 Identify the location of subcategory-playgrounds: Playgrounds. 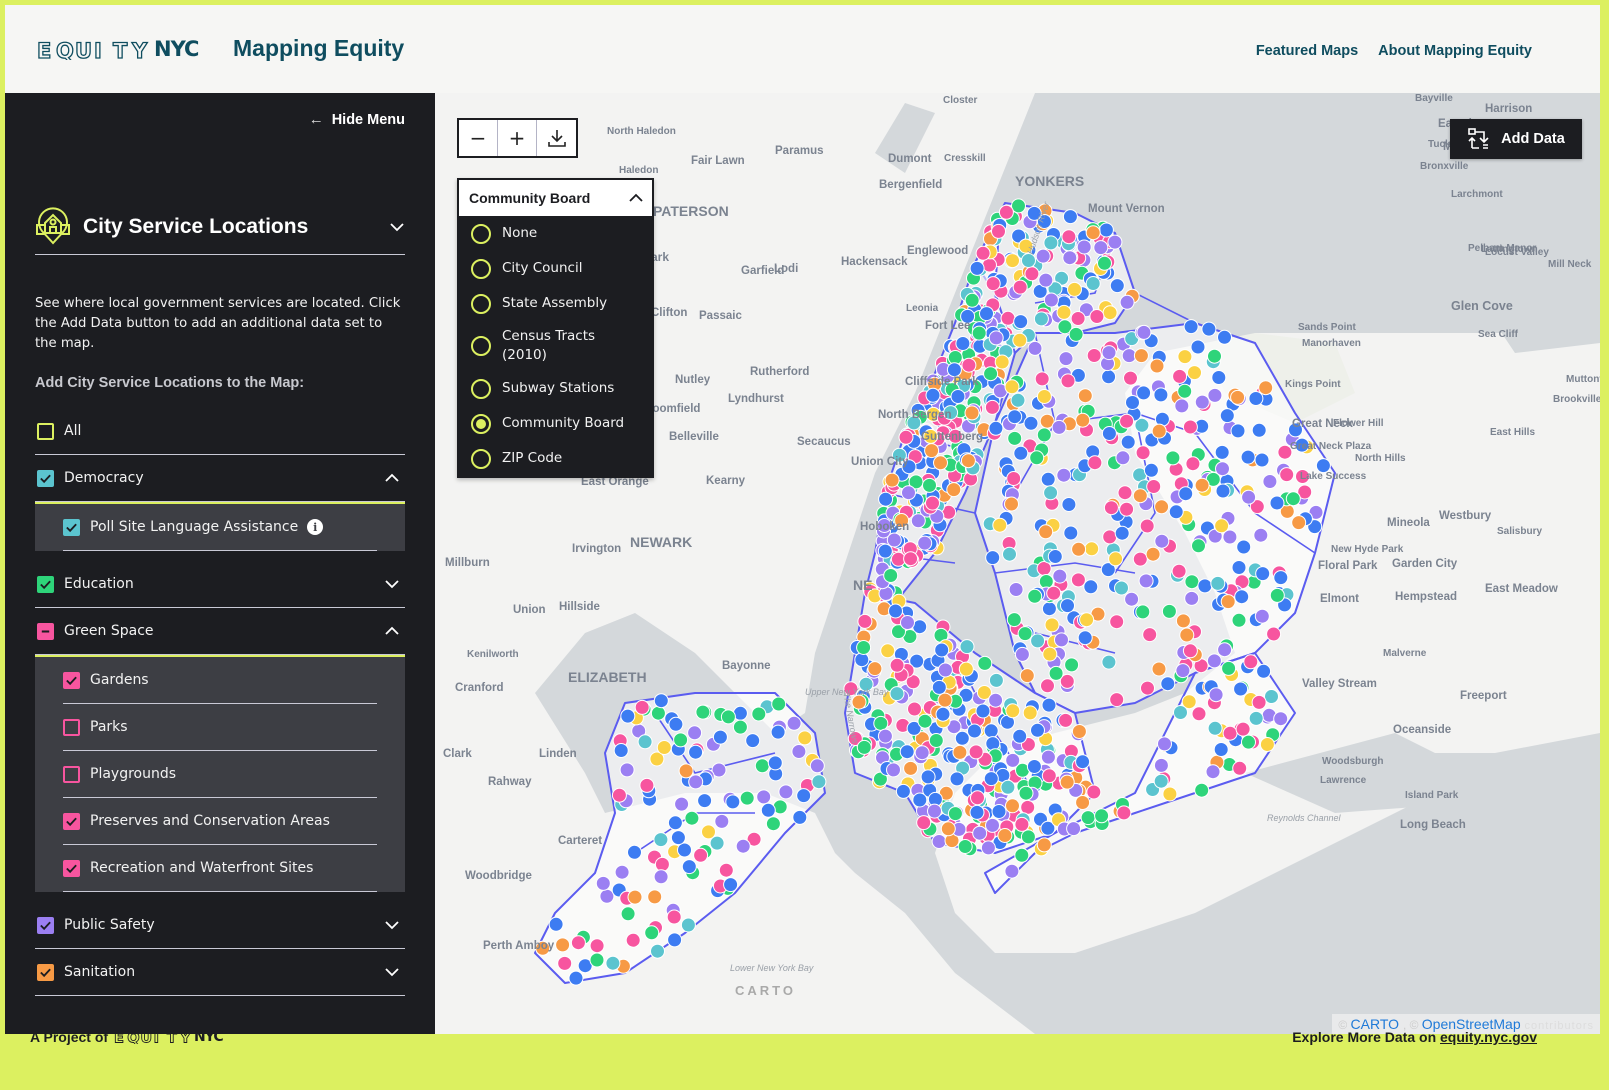
(220, 774).